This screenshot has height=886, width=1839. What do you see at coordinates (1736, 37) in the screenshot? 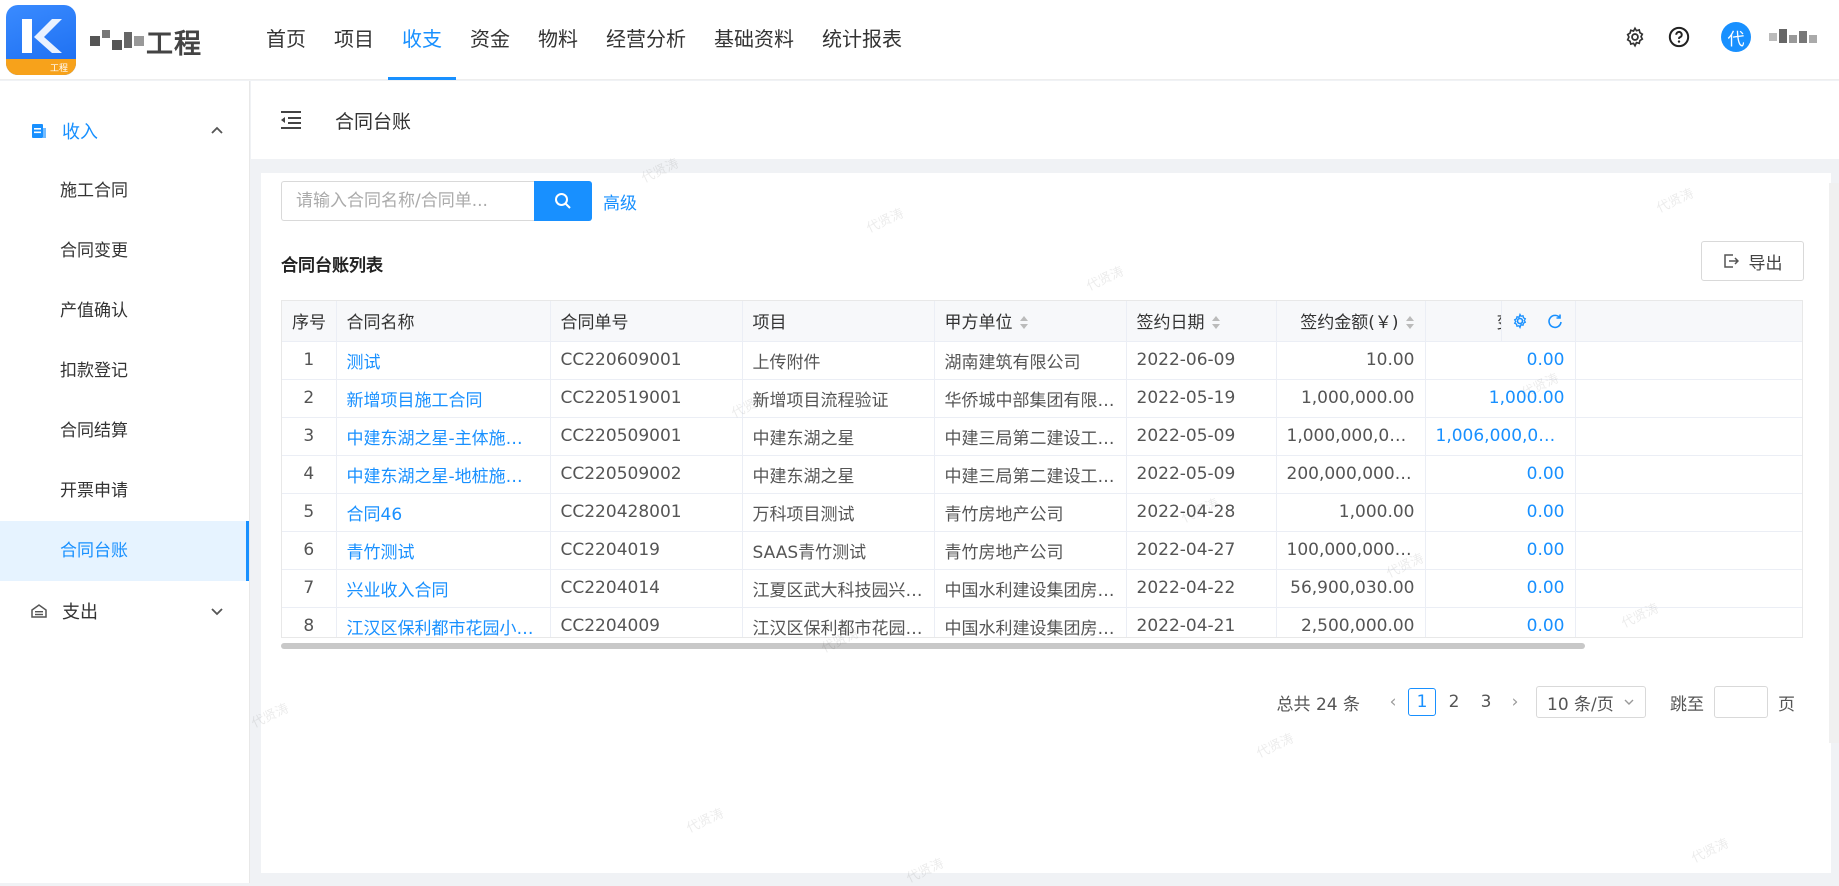
I see `user-avatar: 代` at bounding box center [1736, 37].